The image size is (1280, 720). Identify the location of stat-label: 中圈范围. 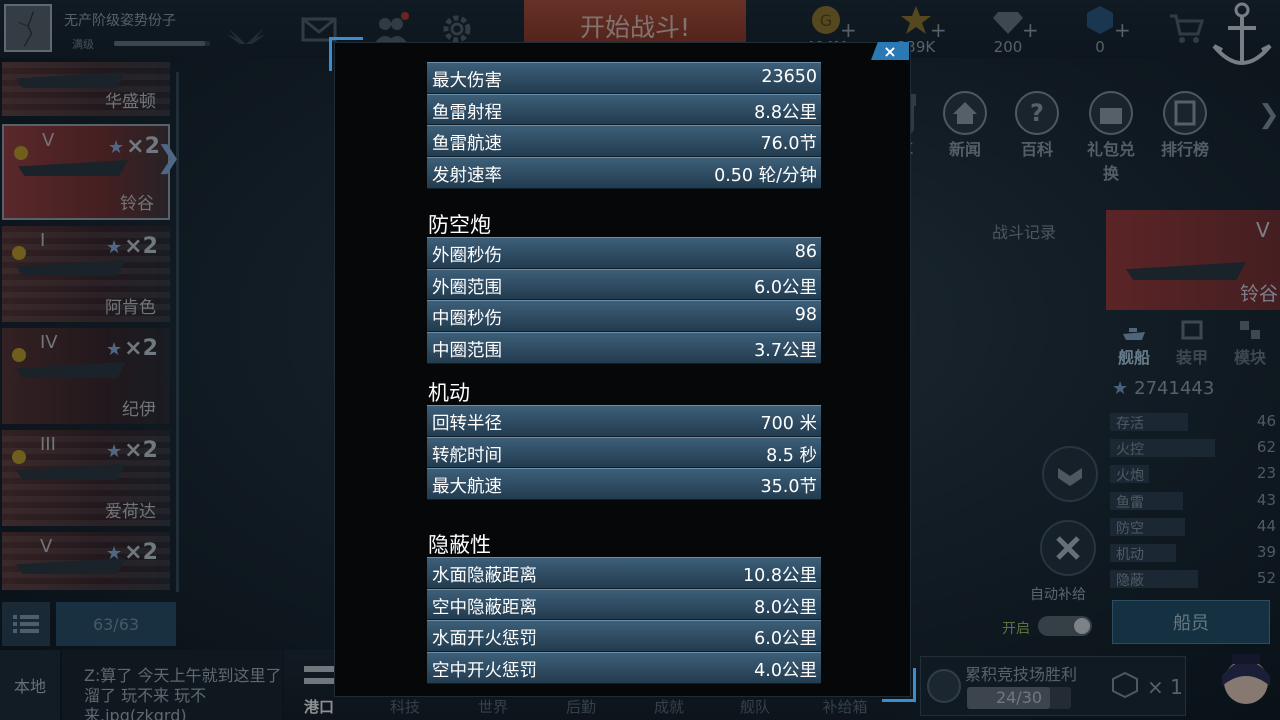
(467, 351).